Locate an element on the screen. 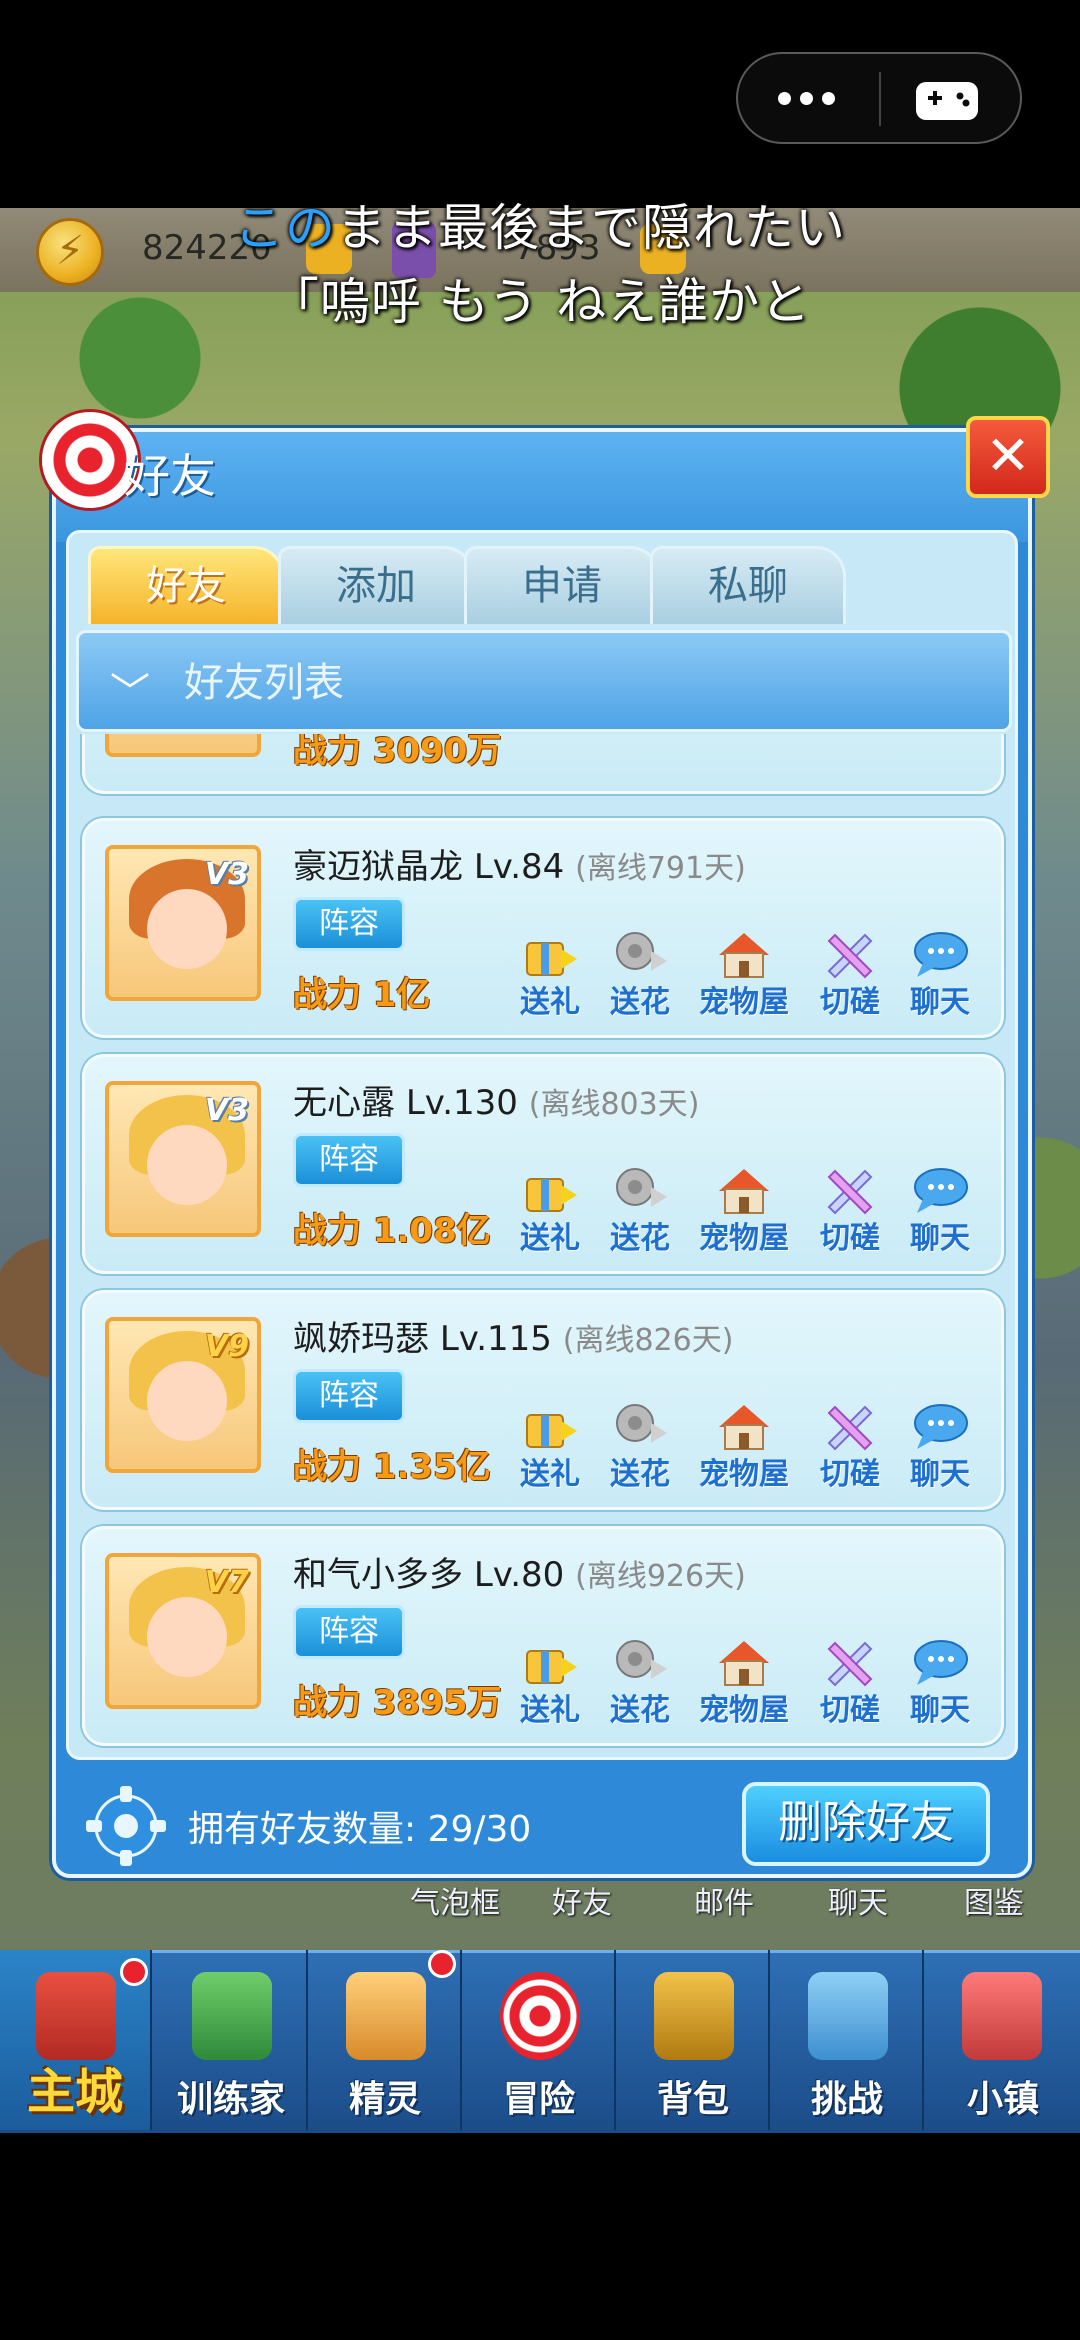 The height and width of the screenshot is (2340, 1080). target-icon is located at coordinates (540, 2016).